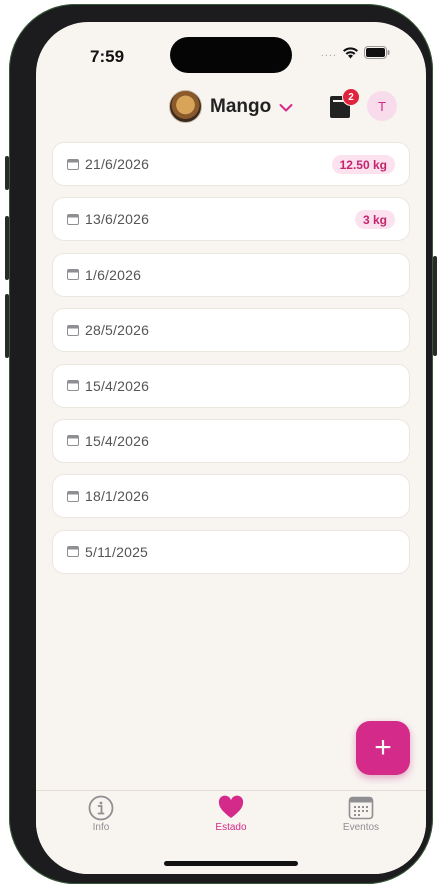  I want to click on power-button, so click(435, 306).